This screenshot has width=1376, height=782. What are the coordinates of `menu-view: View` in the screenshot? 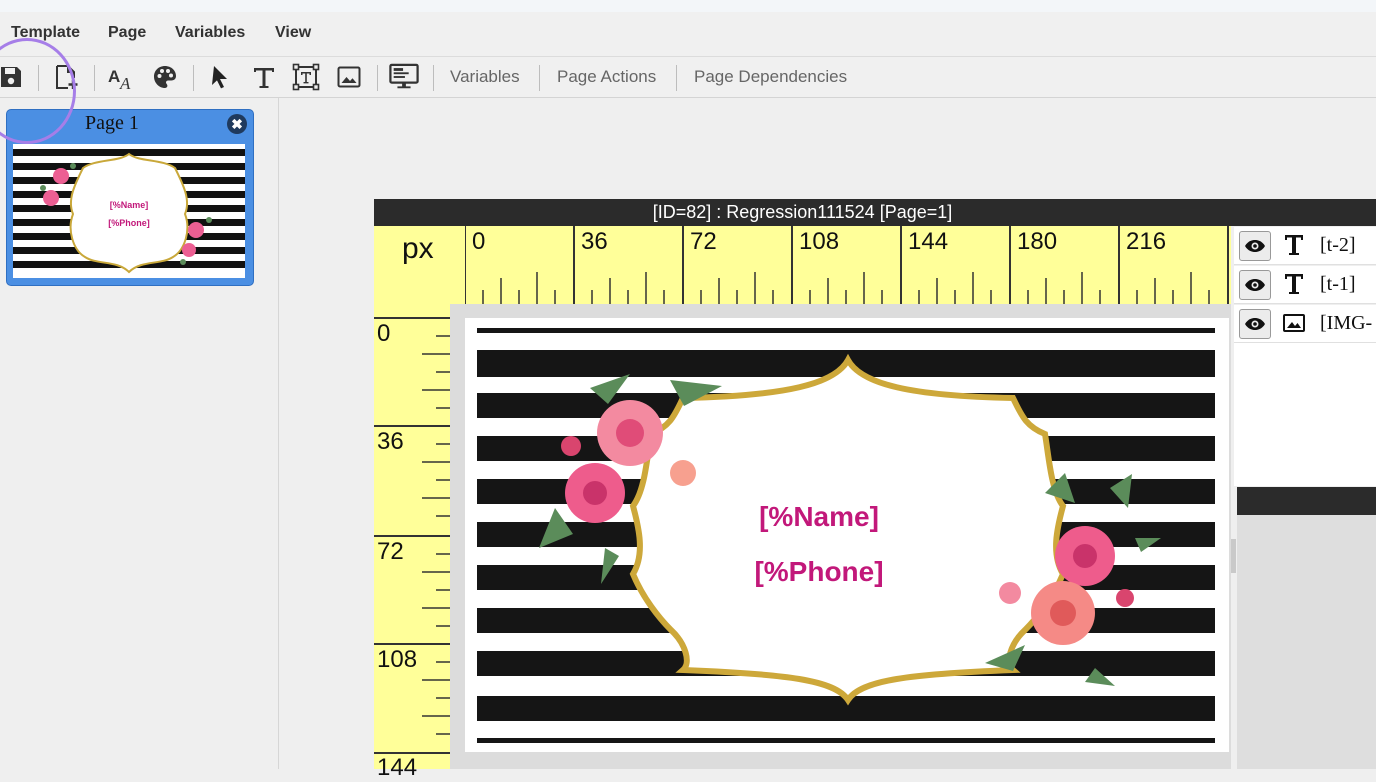 It's located at (293, 33).